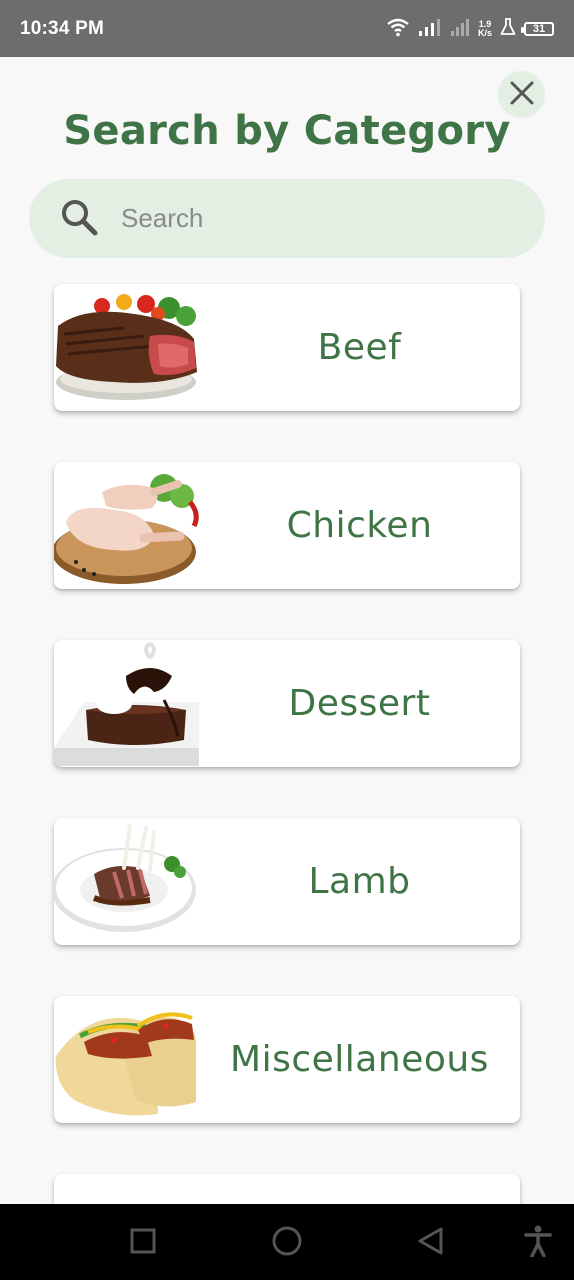  I want to click on back-button, so click(431, 1243).